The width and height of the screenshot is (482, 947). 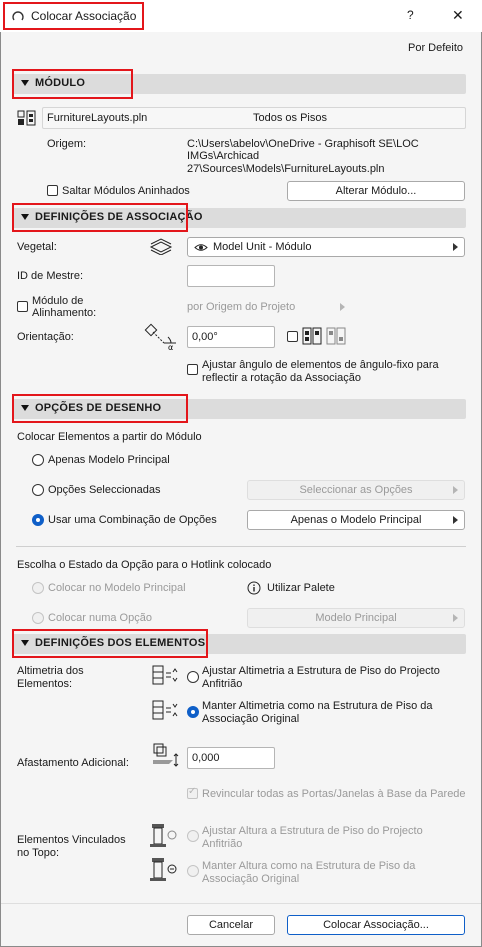 I want to click on combination-select: Apenas o Modelo Principal, so click(x=356, y=520).